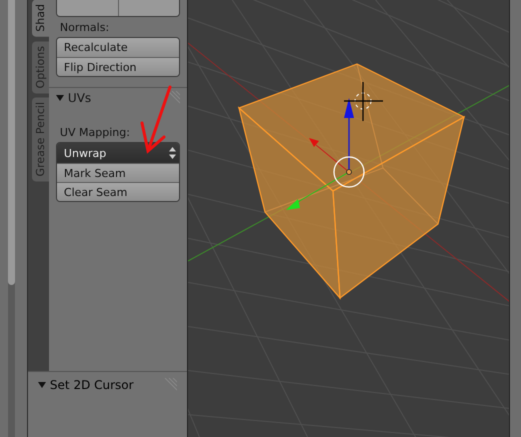 The width and height of the screenshot is (521, 437). I want to click on panel-title: Set 2D Cursor, so click(92, 385).